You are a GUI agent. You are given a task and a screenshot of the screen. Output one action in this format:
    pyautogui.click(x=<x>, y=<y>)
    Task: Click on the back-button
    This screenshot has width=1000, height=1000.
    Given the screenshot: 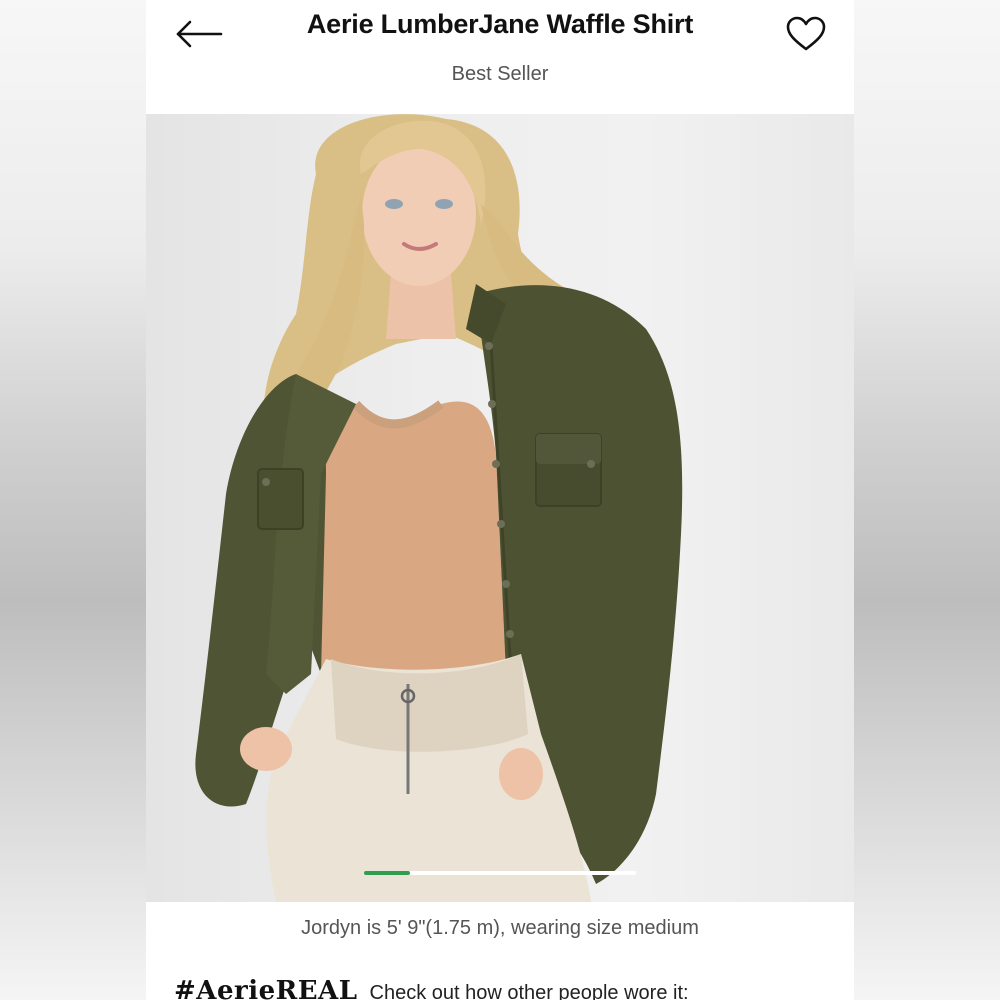 What is the action you would take?
    pyautogui.click(x=199, y=34)
    